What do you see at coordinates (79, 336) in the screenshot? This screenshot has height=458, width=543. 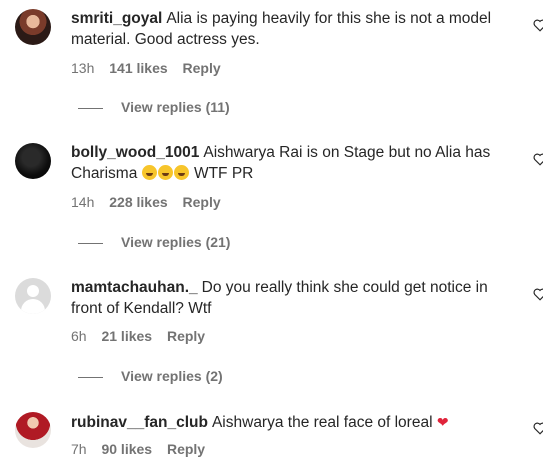 I see `comment-time: 6h` at bounding box center [79, 336].